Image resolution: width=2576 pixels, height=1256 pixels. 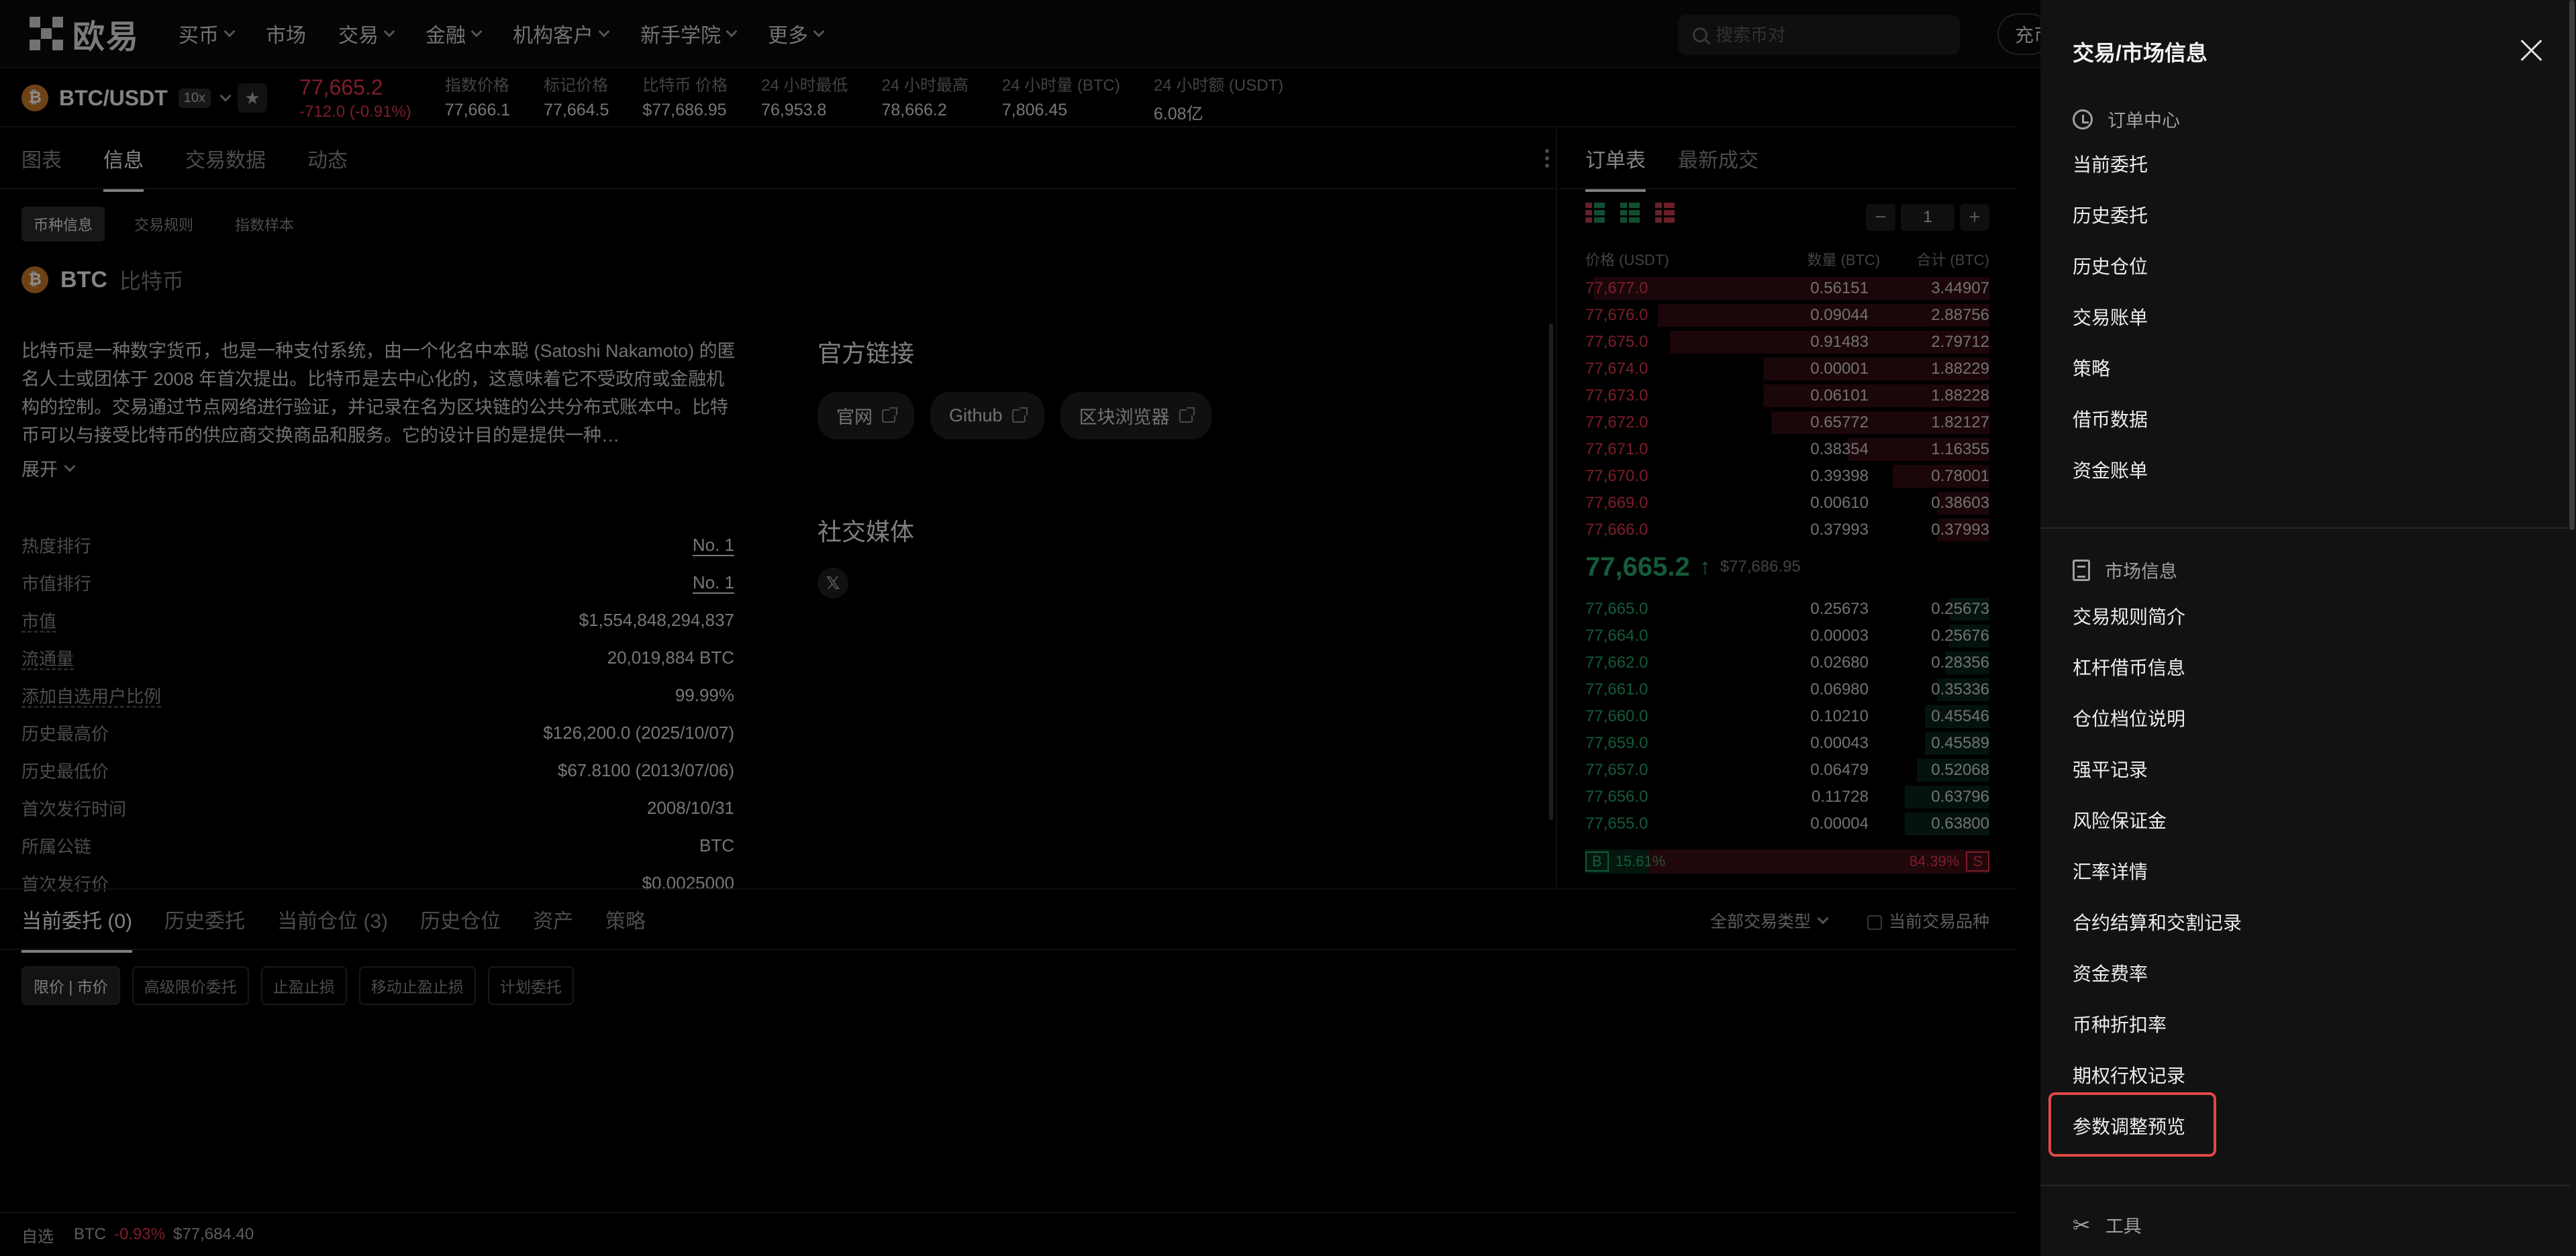 What do you see at coordinates (355, 111) in the screenshot?
I see `price-change: -712.0 (-0.91%)` at bounding box center [355, 111].